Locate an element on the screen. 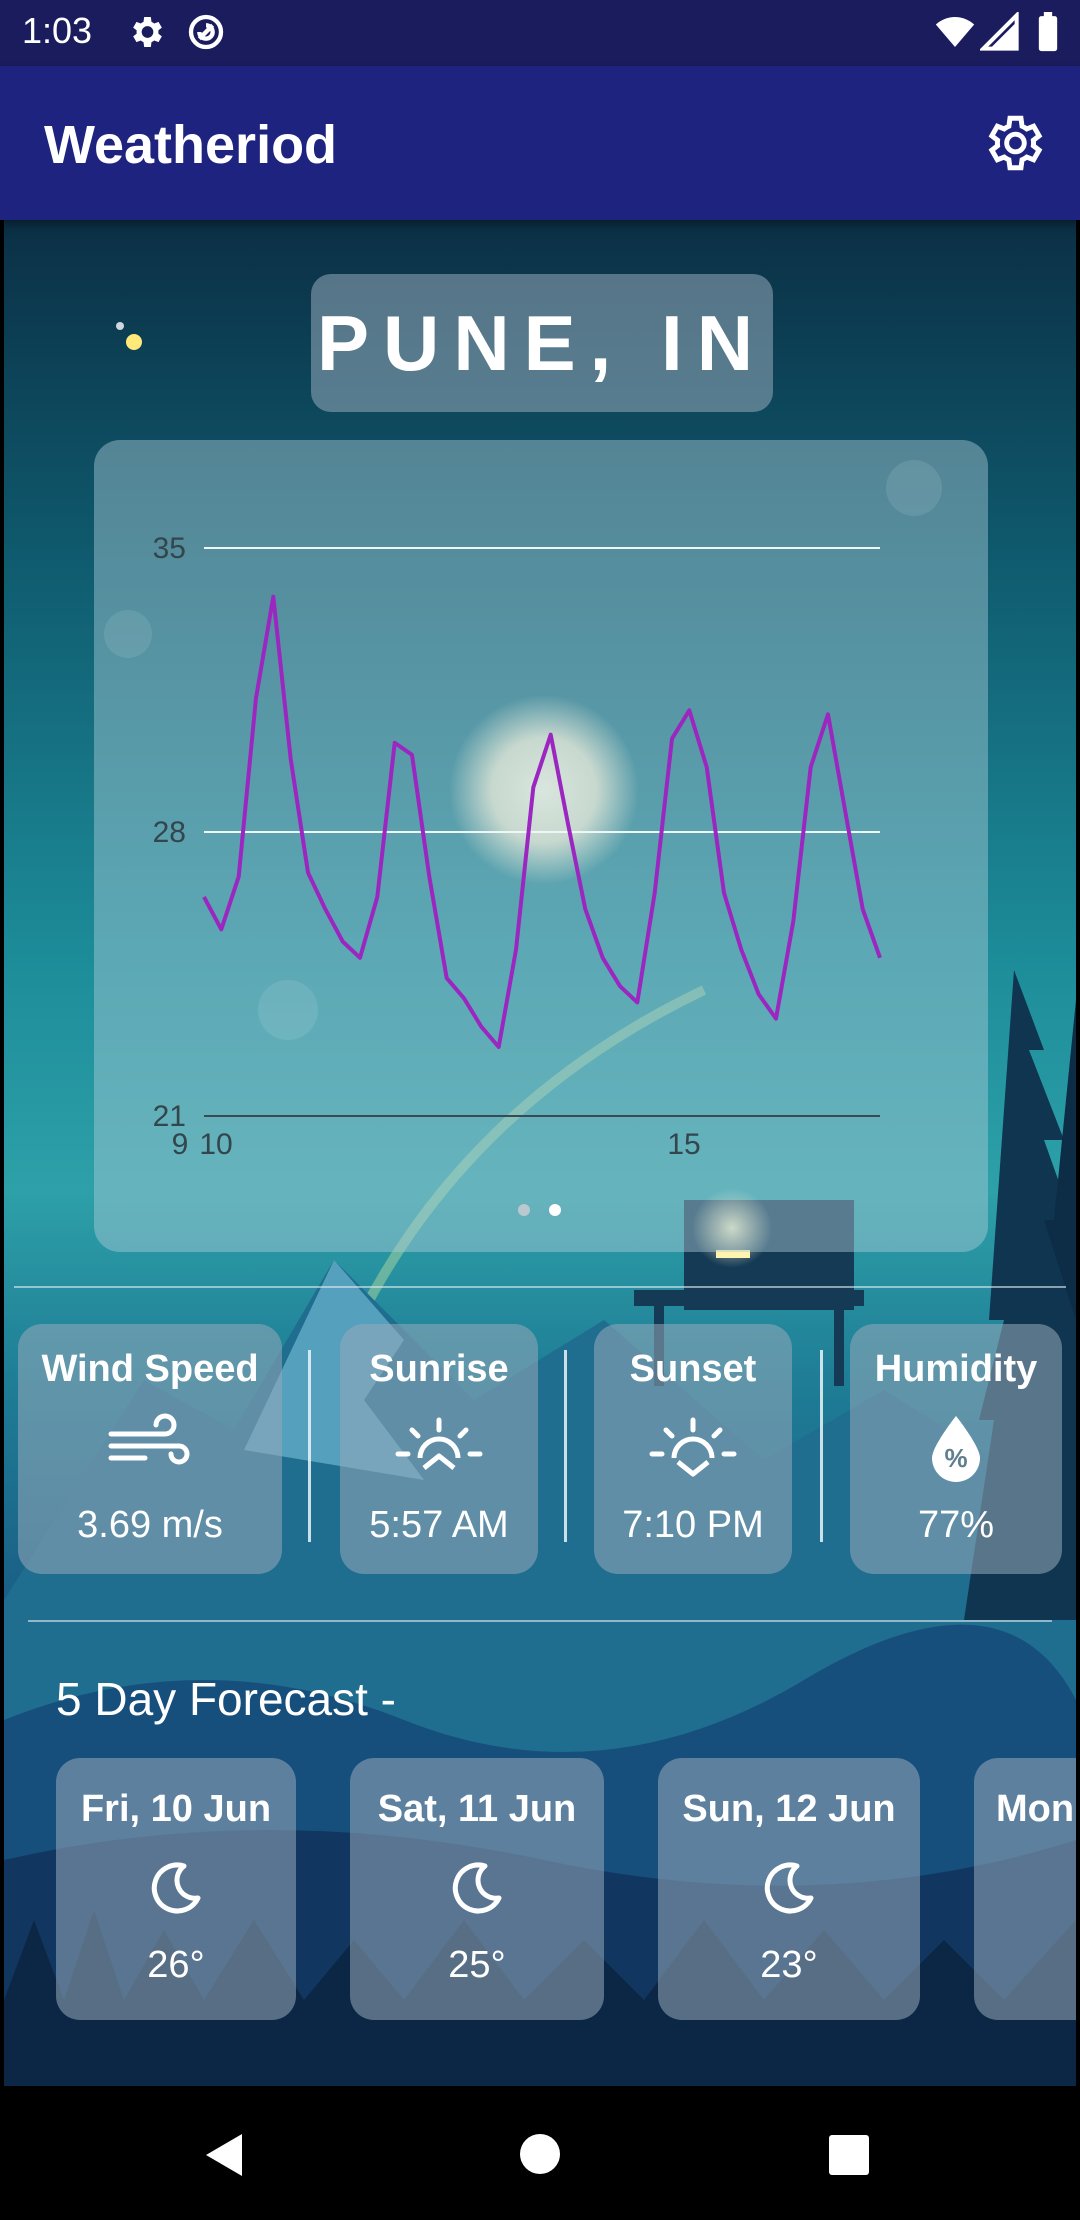 This screenshot has height=2220, width=1080. forecast-day-card: Sun, 12 Jun 23° is located at coordinates (789, 1889).